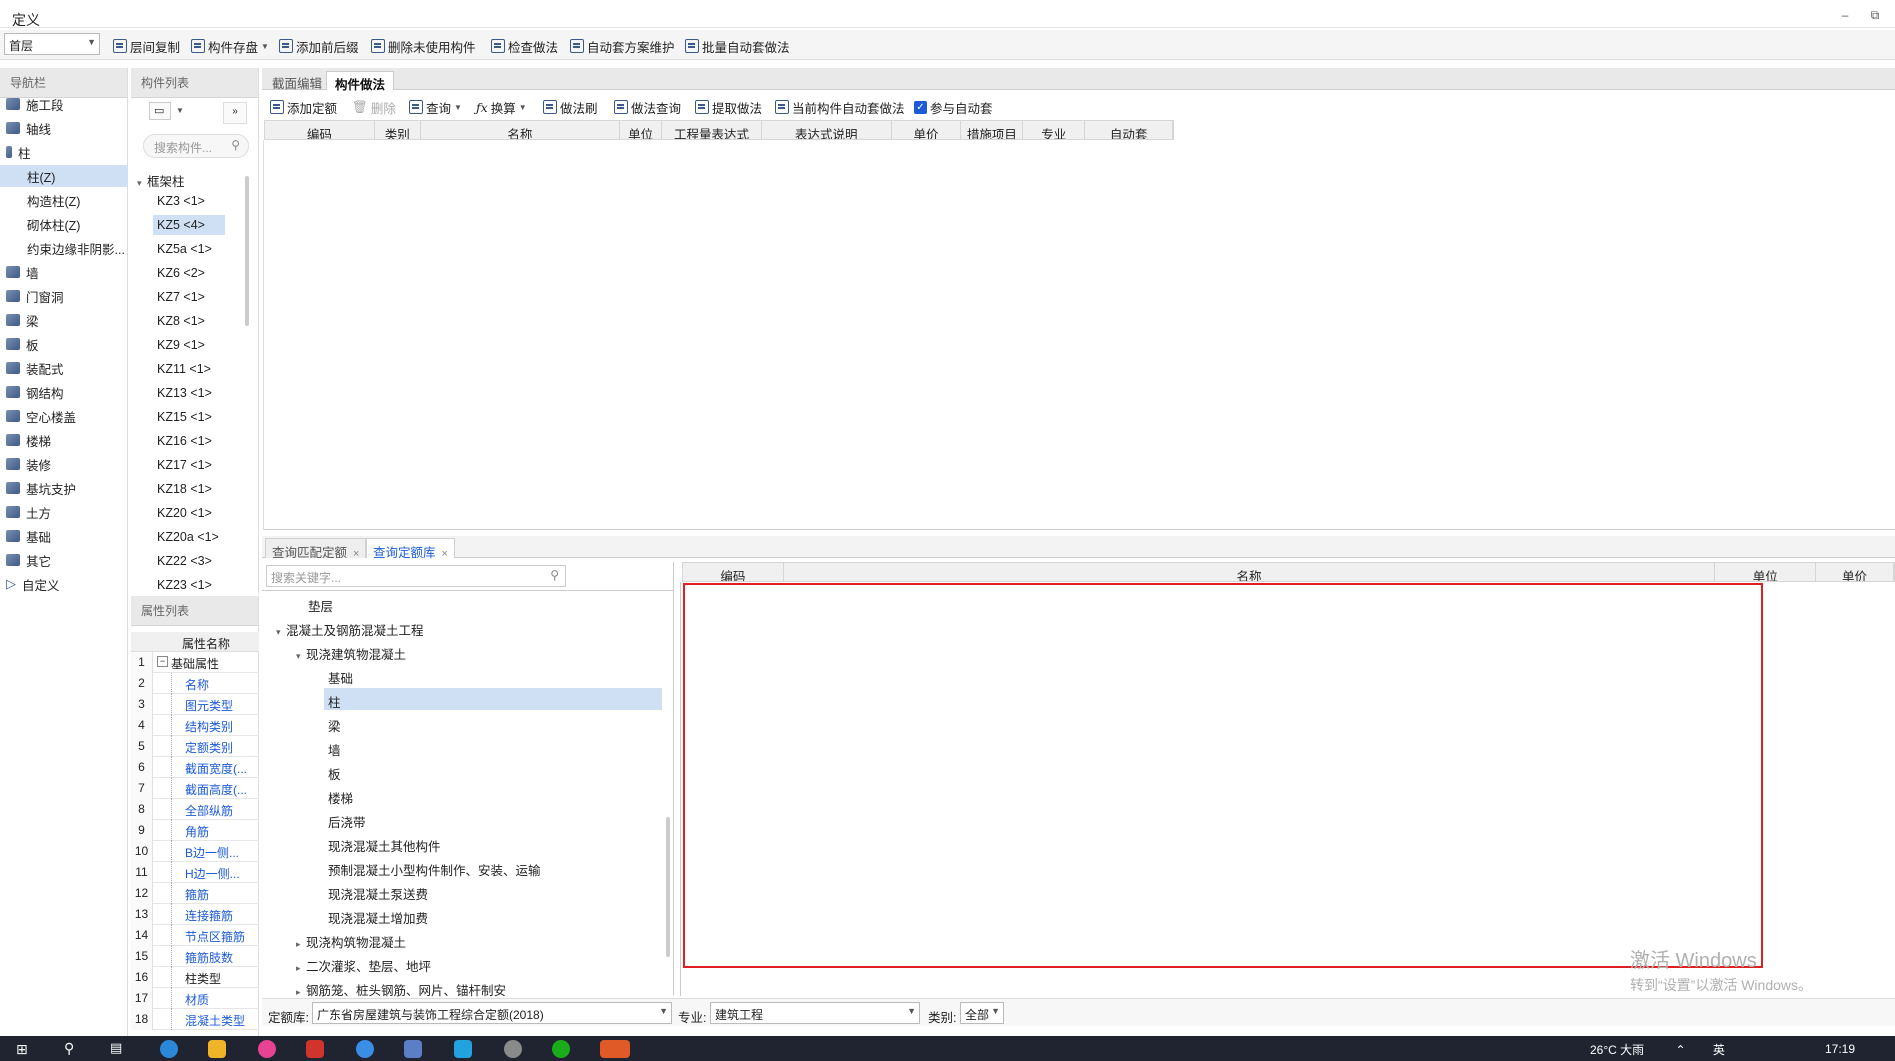 The width and height of the screenshot is (1895, 1061). I want to click on tree-node: 梁, so click(334, 723).